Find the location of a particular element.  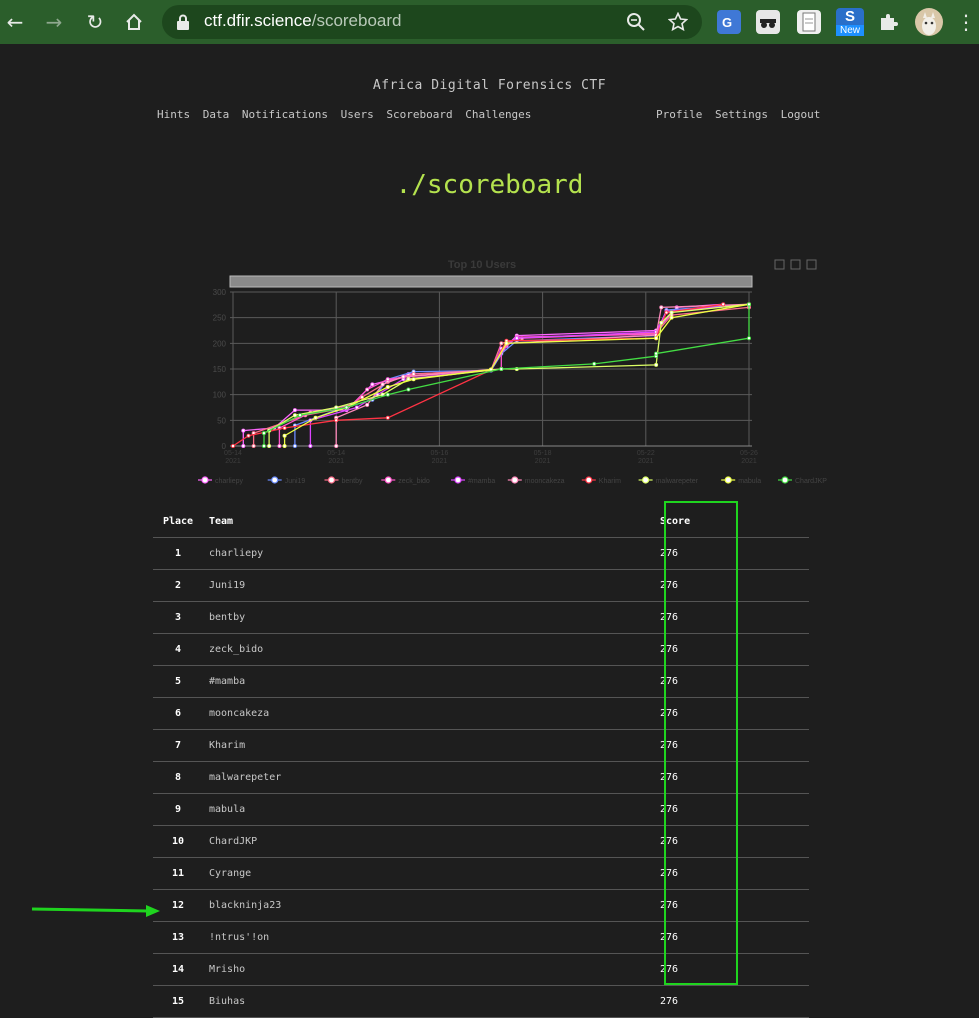

translate-extension-icon: G is located at coordinates (729, 22).